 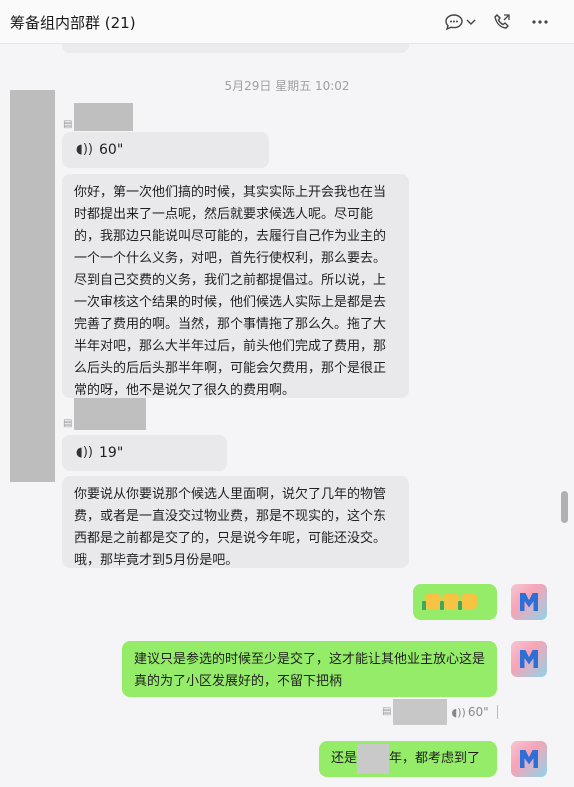 What do you see at coordinates (497, 712) in the screenshot?
I see `divider` at bounding box center [497, 712].